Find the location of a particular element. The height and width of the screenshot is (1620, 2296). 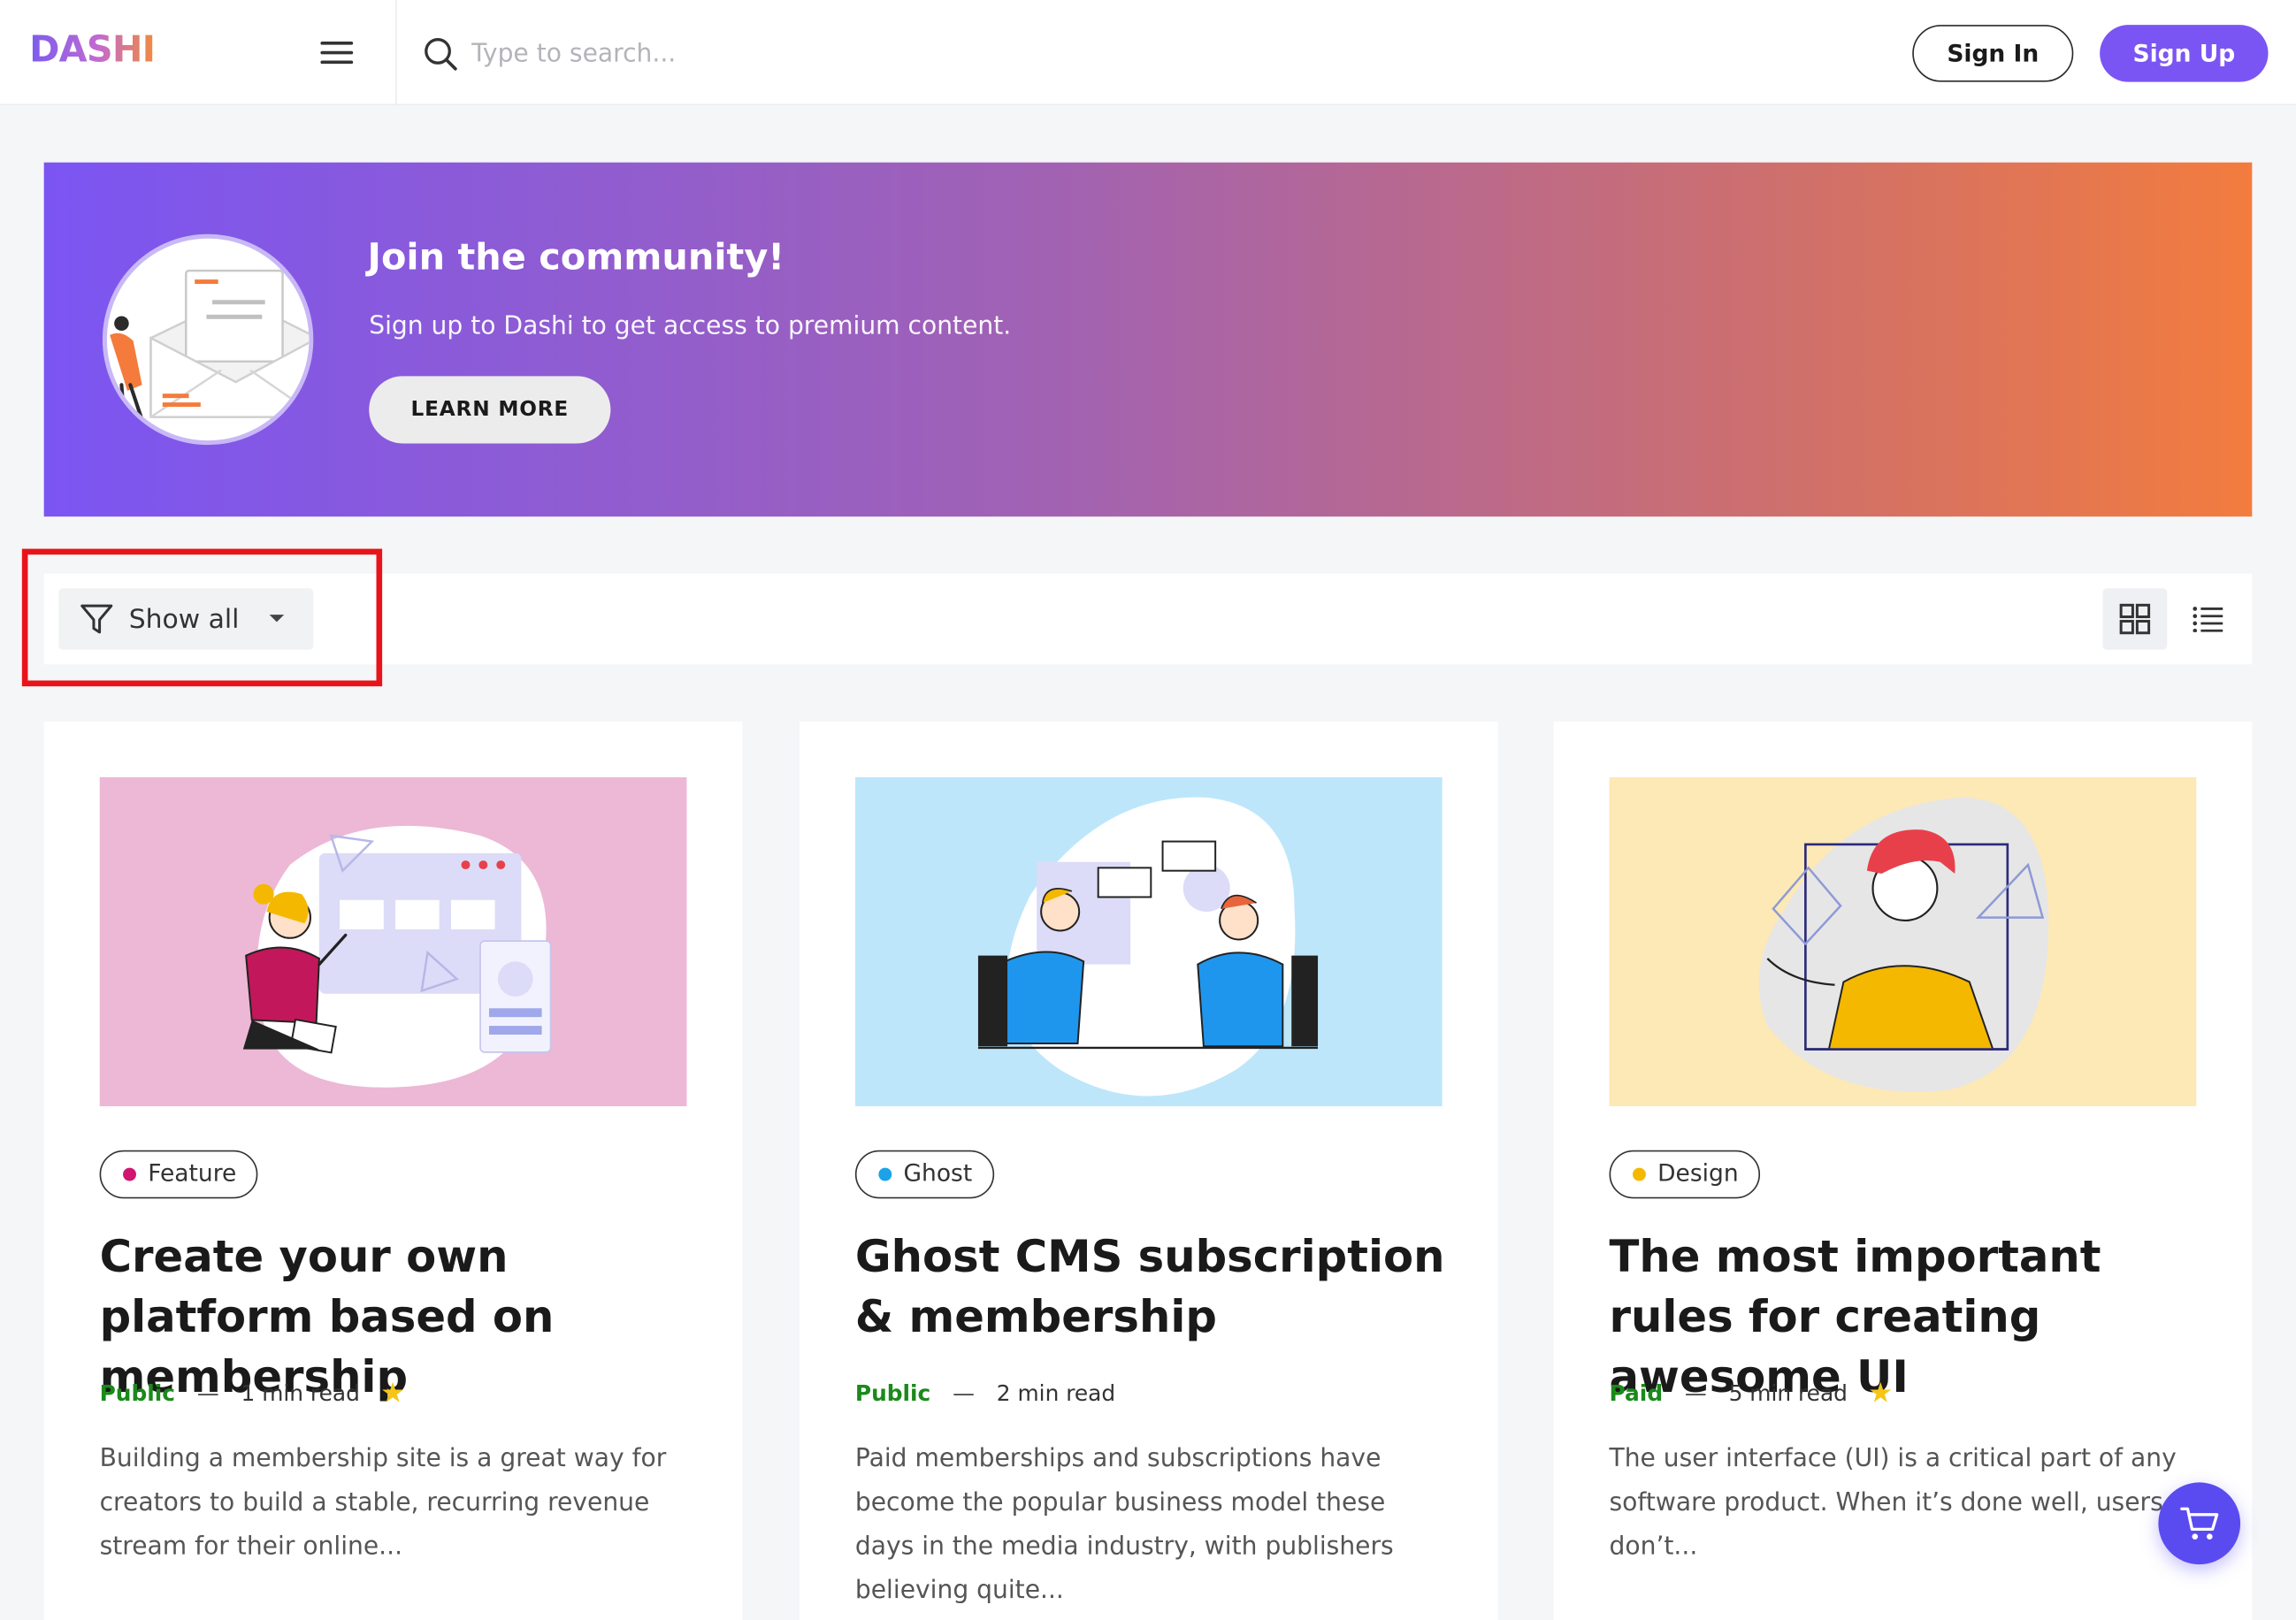

tag-badge: Ghost is located at coordinates (924, 1174).